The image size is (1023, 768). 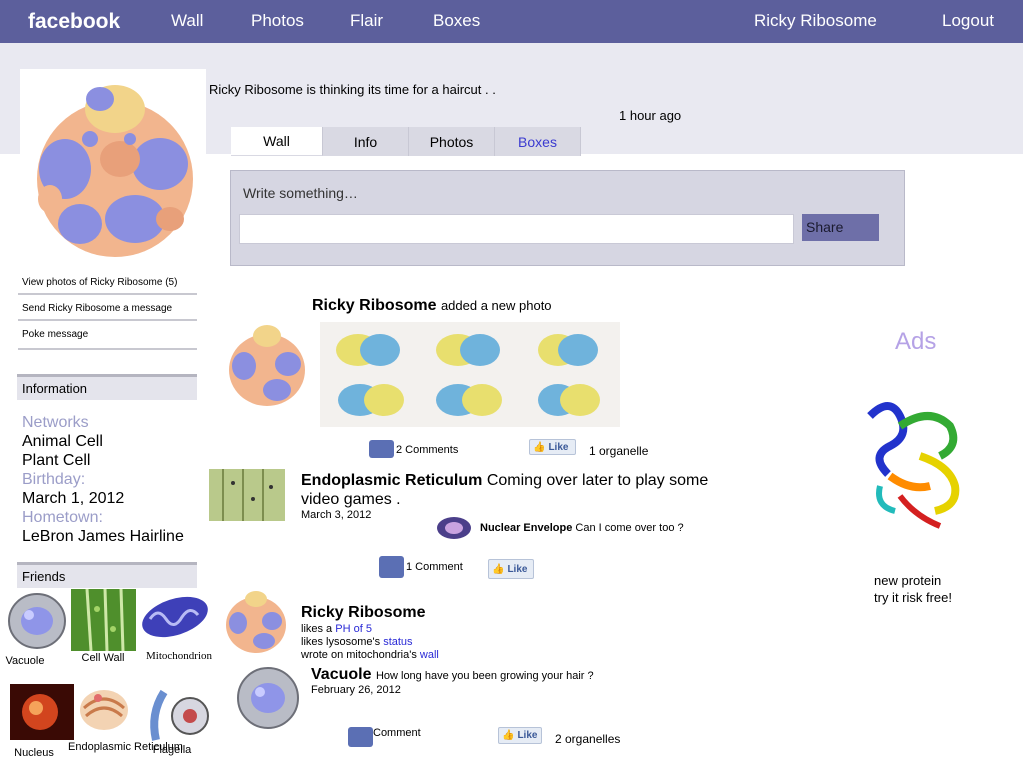 What do you see at coordinates (650, 115) in the screenshot?
I see `status-timestamp: 1 hour ago` at bounding box center [650, 115].